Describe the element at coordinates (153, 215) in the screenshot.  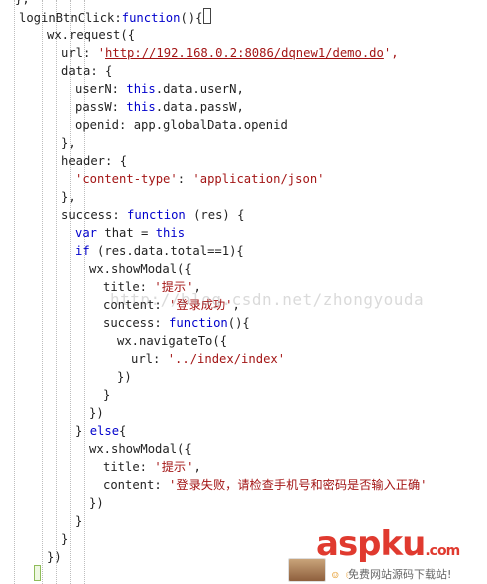
I see `code-line: success: function (res) {` at that location.